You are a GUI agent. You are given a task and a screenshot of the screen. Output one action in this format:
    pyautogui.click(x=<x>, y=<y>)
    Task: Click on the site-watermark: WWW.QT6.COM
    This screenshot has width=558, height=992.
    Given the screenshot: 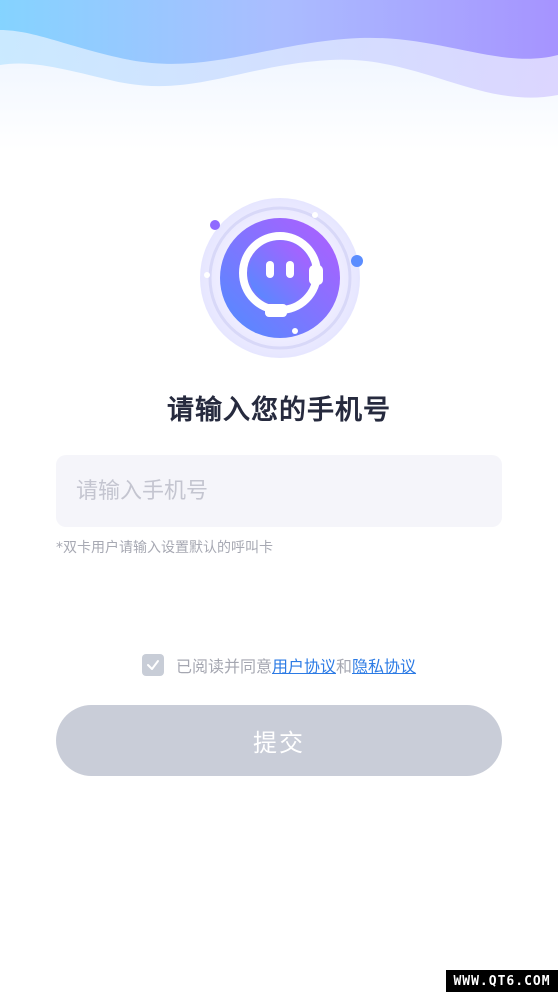 What is the action you would take?
    pyautogui.click(x=502, y=981)
    